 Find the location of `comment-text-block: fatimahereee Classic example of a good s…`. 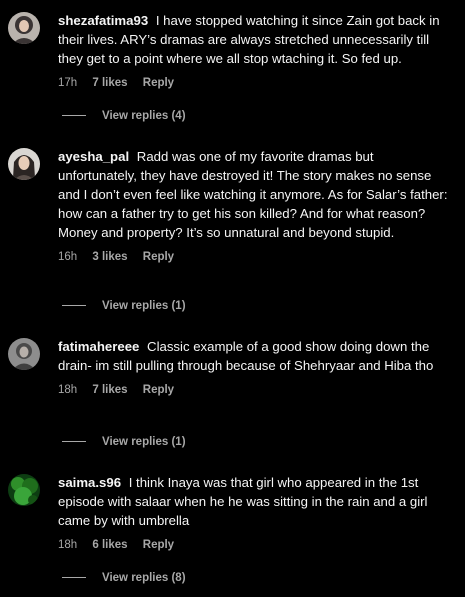

comment-text-block: fatimahereee Classic example of a good s… is located at coordinates (255, 356).